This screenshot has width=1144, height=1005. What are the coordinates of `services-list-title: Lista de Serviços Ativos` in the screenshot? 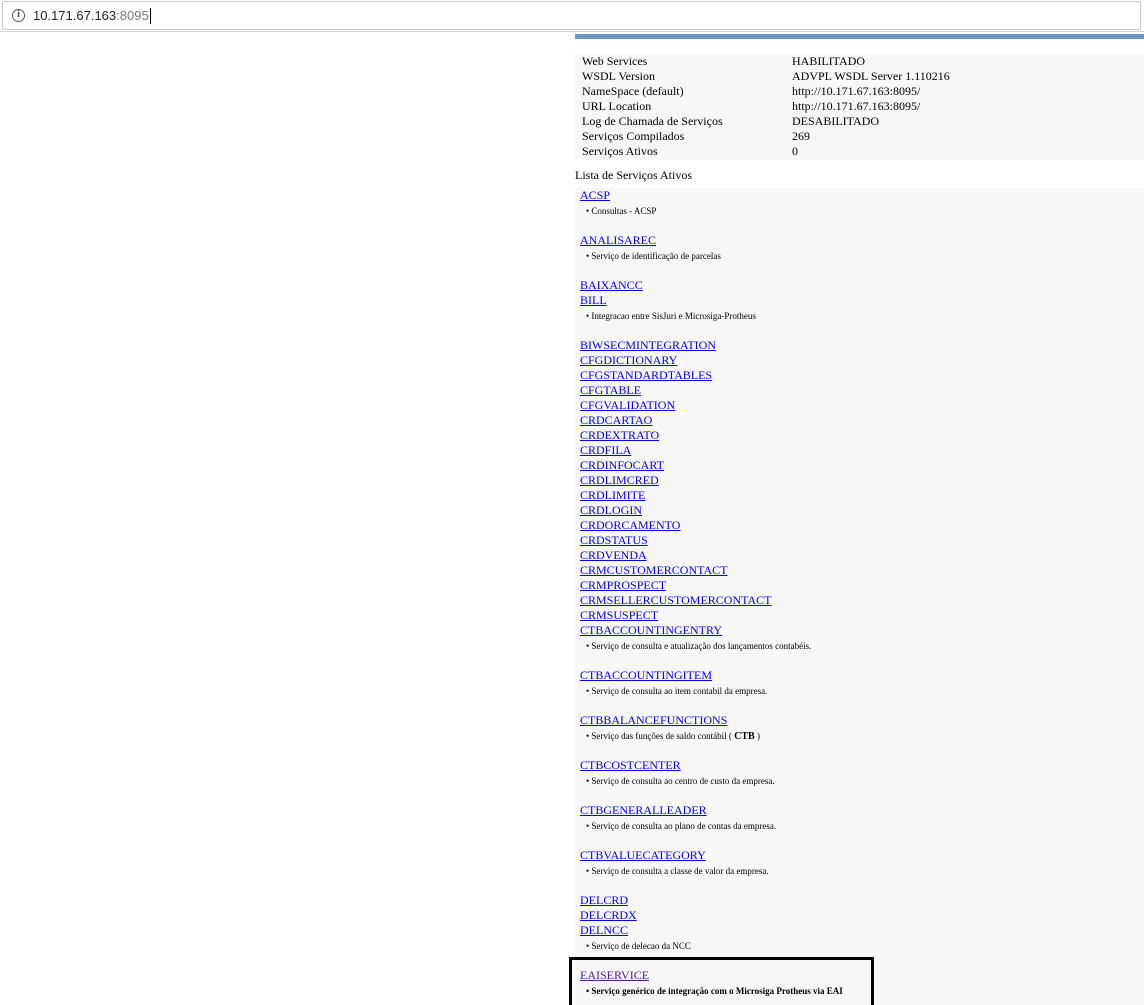 It's located at (633, 175).